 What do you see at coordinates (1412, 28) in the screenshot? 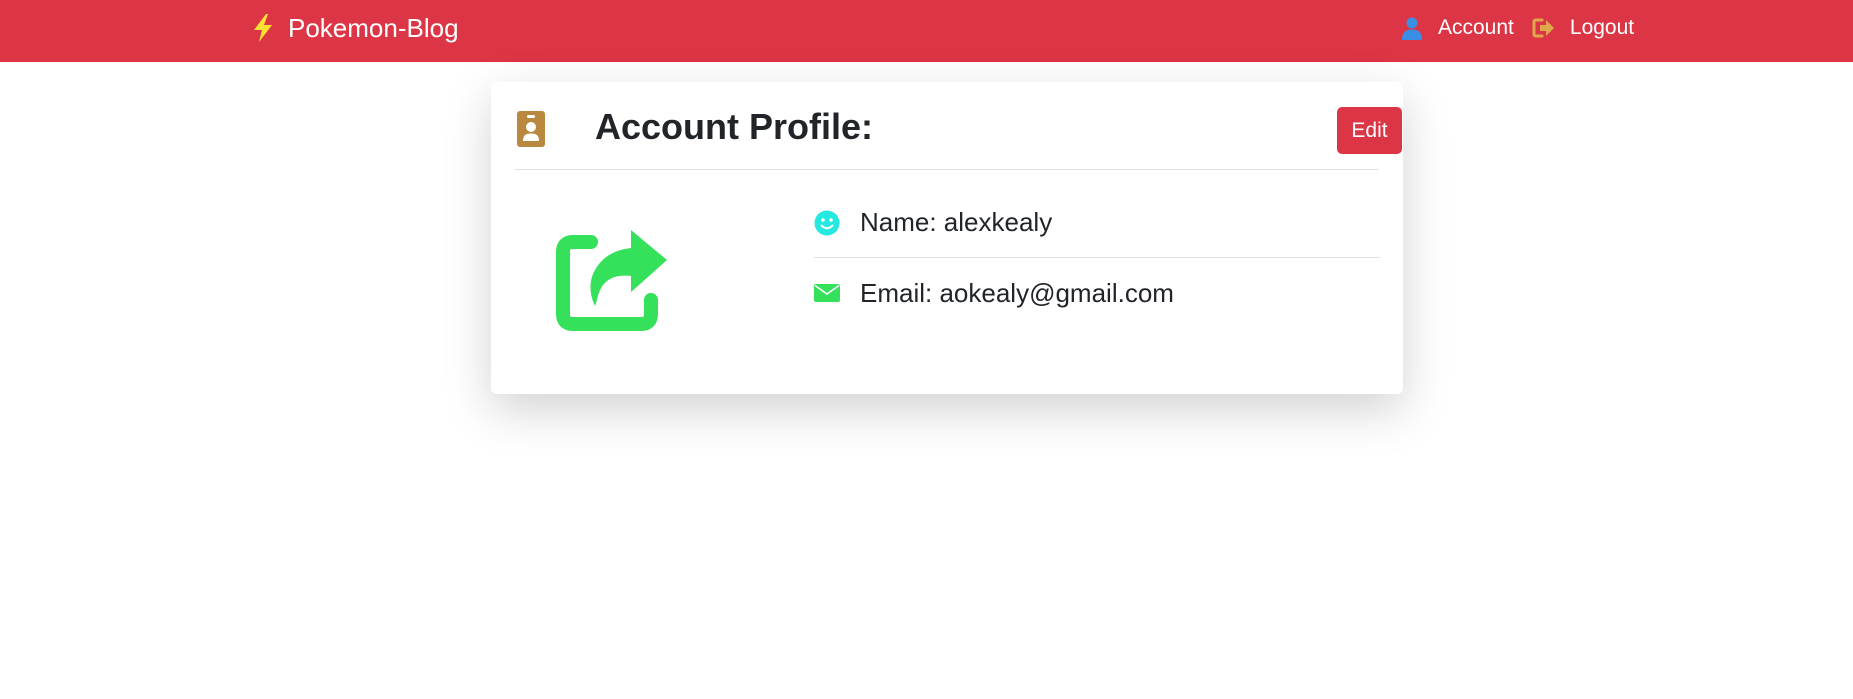
I see `user-icon` at bounding box center [1412, 28].